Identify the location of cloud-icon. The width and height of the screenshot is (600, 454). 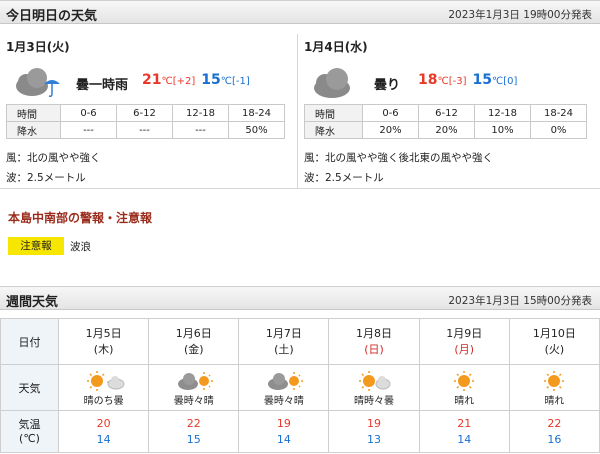
(332, 83).